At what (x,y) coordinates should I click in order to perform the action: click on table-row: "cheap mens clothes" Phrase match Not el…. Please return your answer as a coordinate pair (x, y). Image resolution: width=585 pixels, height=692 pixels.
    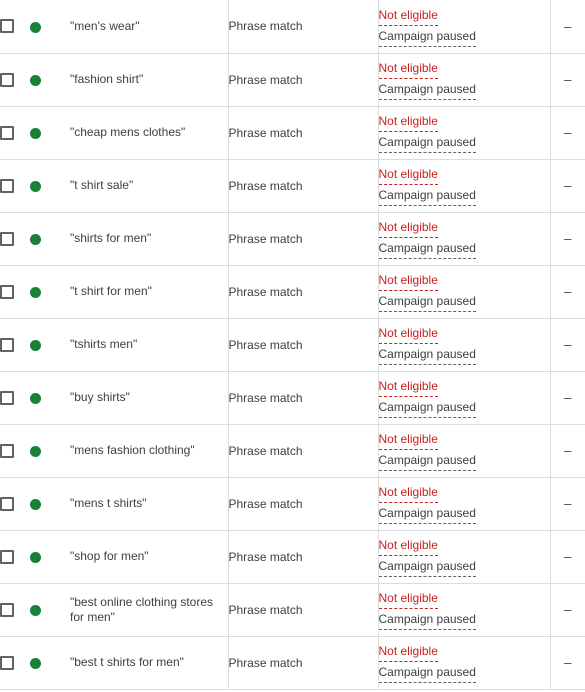
    Looking at the image, I should click on (292, 133).